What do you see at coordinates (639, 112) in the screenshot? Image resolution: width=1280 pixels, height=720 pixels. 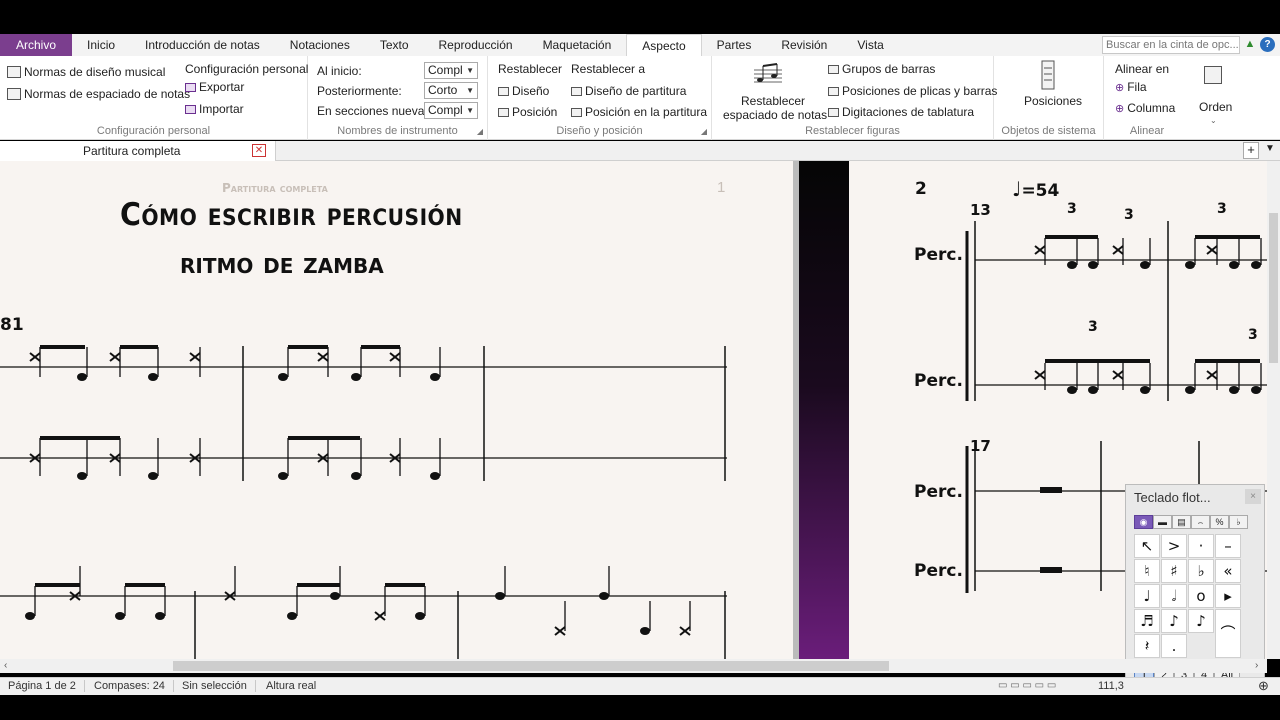 I see `posicion-partitura-button: Posición en la partitura` at bounding box center [639, 112].